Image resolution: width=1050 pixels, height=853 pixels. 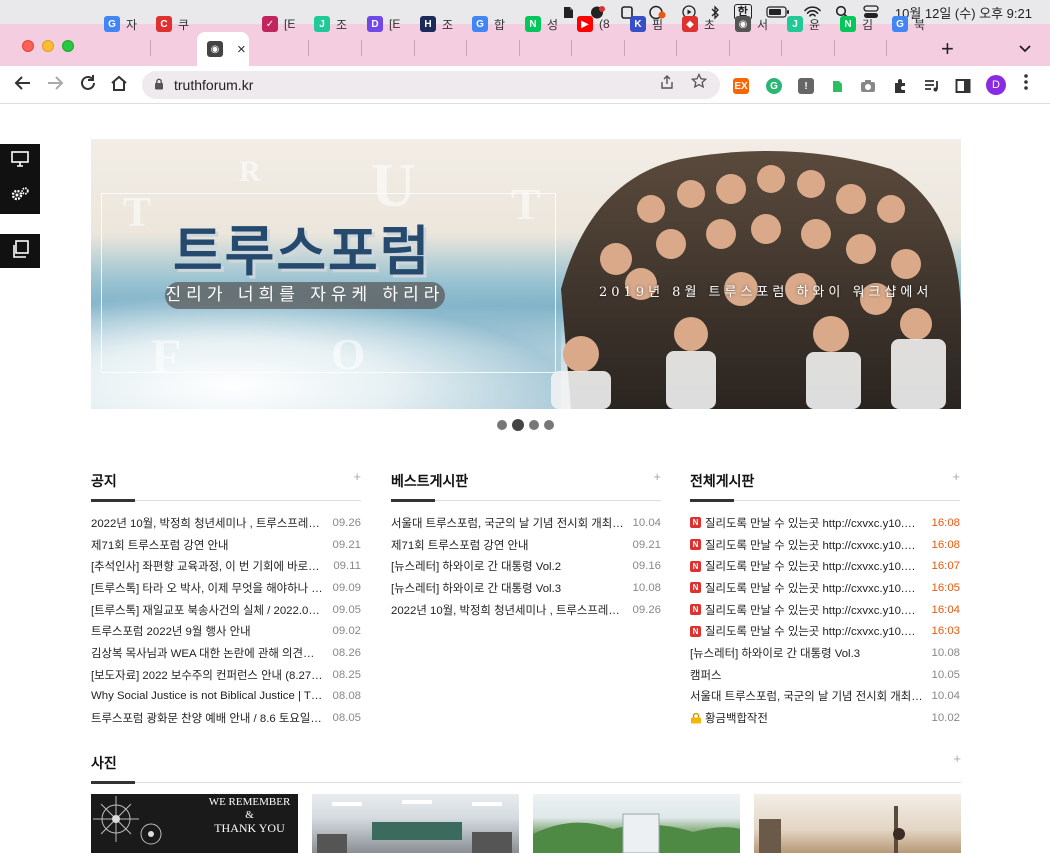 I want to click on post-title: 트루스포럼 2022년 9월 행사 안내, so click(x=211, y=631).